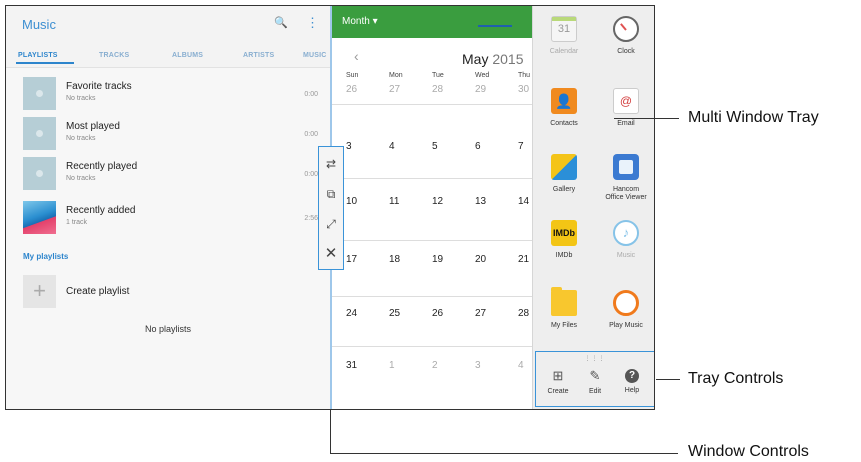 The width and height of the screenshot is (861, 462). What do you see at coordinates (437, 201) in the screenshot?
I see `calendar-day: 12` at bounding box center [437, 201].